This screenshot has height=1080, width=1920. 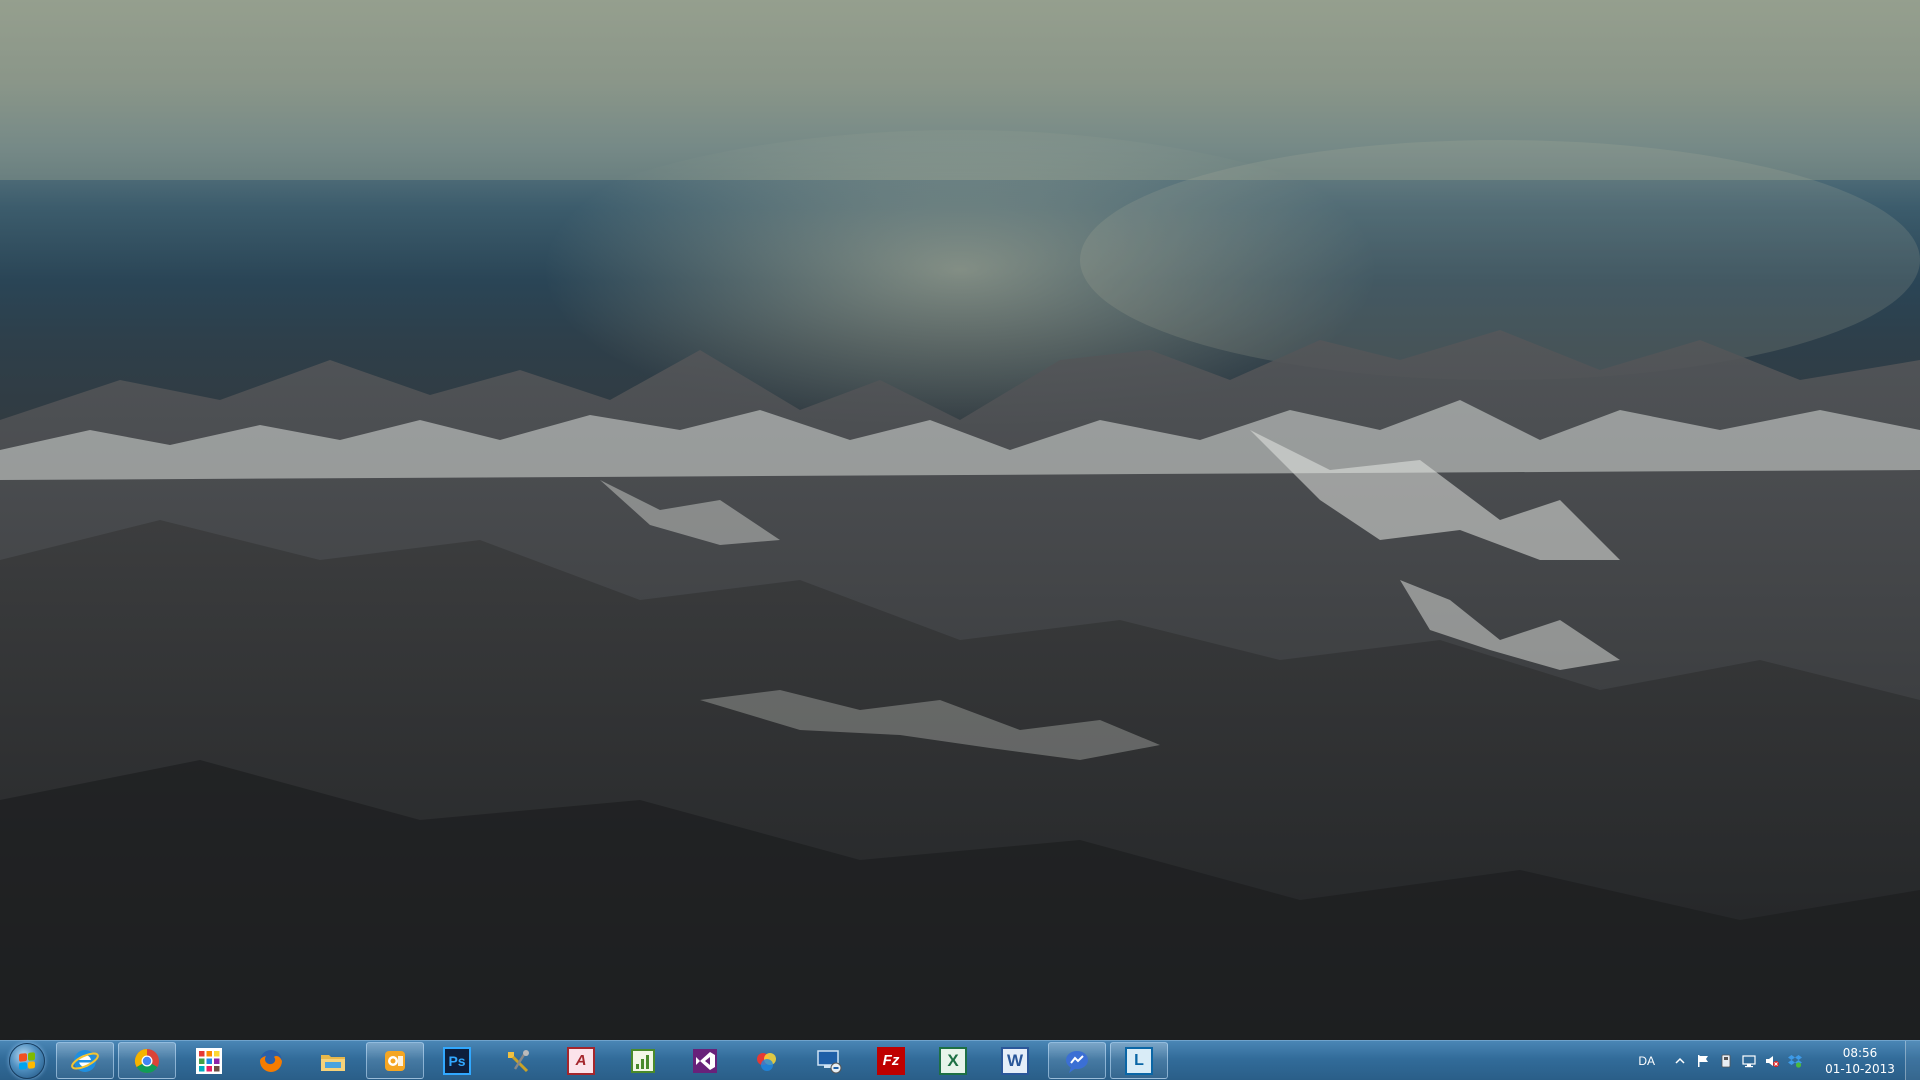 I want to click on taskbar-button-excel: X, so click(x=953, y=1060).